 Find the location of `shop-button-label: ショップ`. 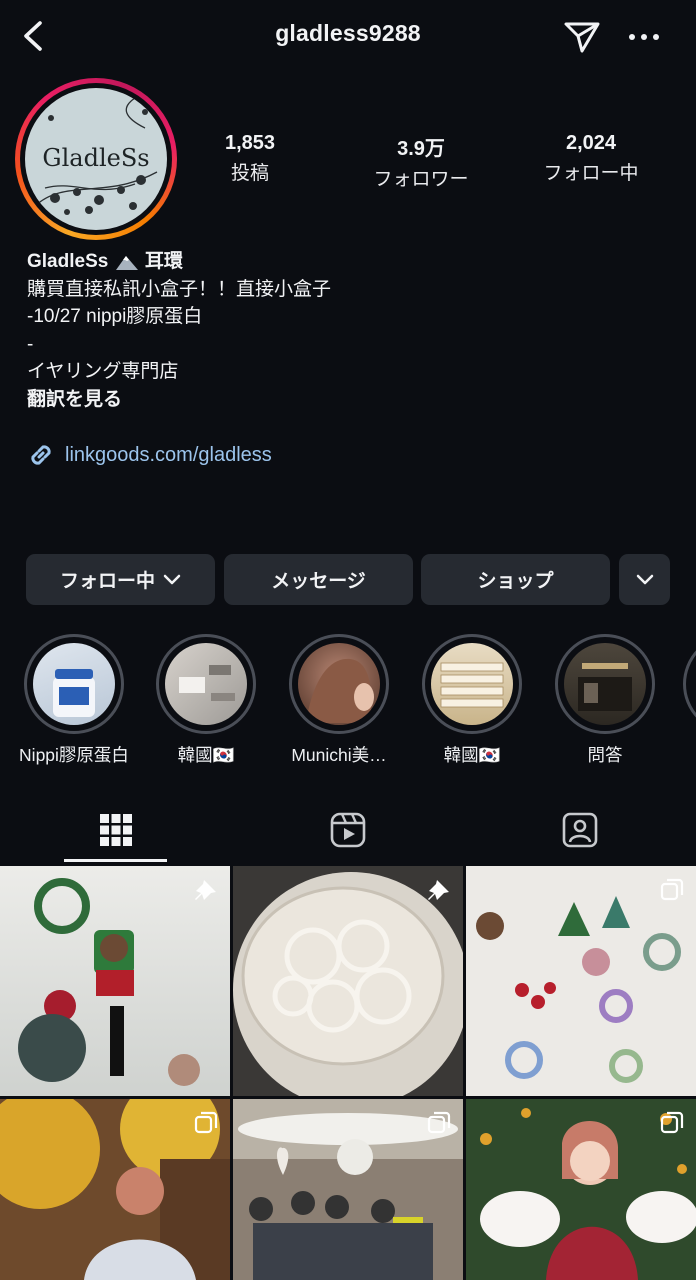

shop-button-label: ショップ is located at coordinates (515, 581).